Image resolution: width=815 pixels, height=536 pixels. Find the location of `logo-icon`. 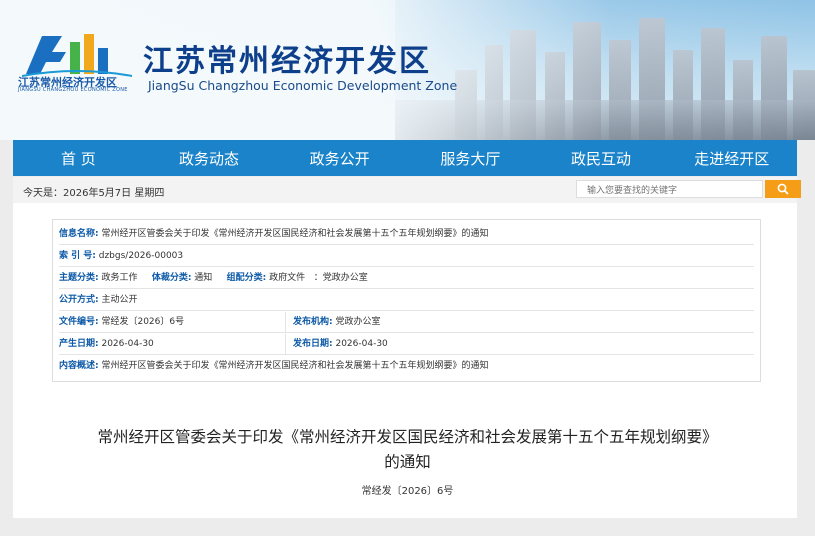

logo-icon is located at coordinates (77, 53).